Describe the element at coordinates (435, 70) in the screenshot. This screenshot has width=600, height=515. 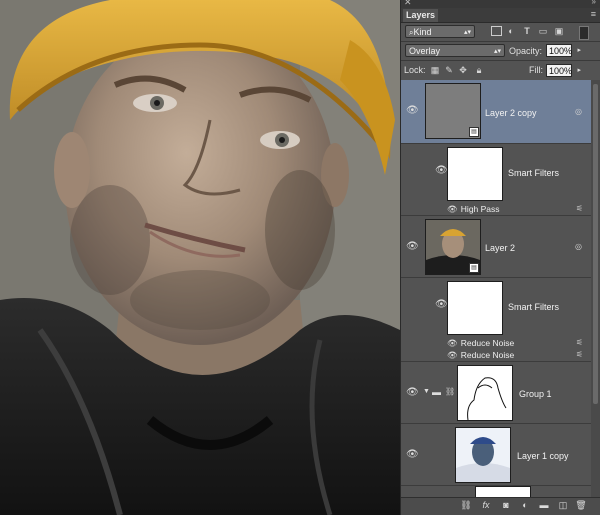
I see `lock-transparent-icon: ▦` at that location.